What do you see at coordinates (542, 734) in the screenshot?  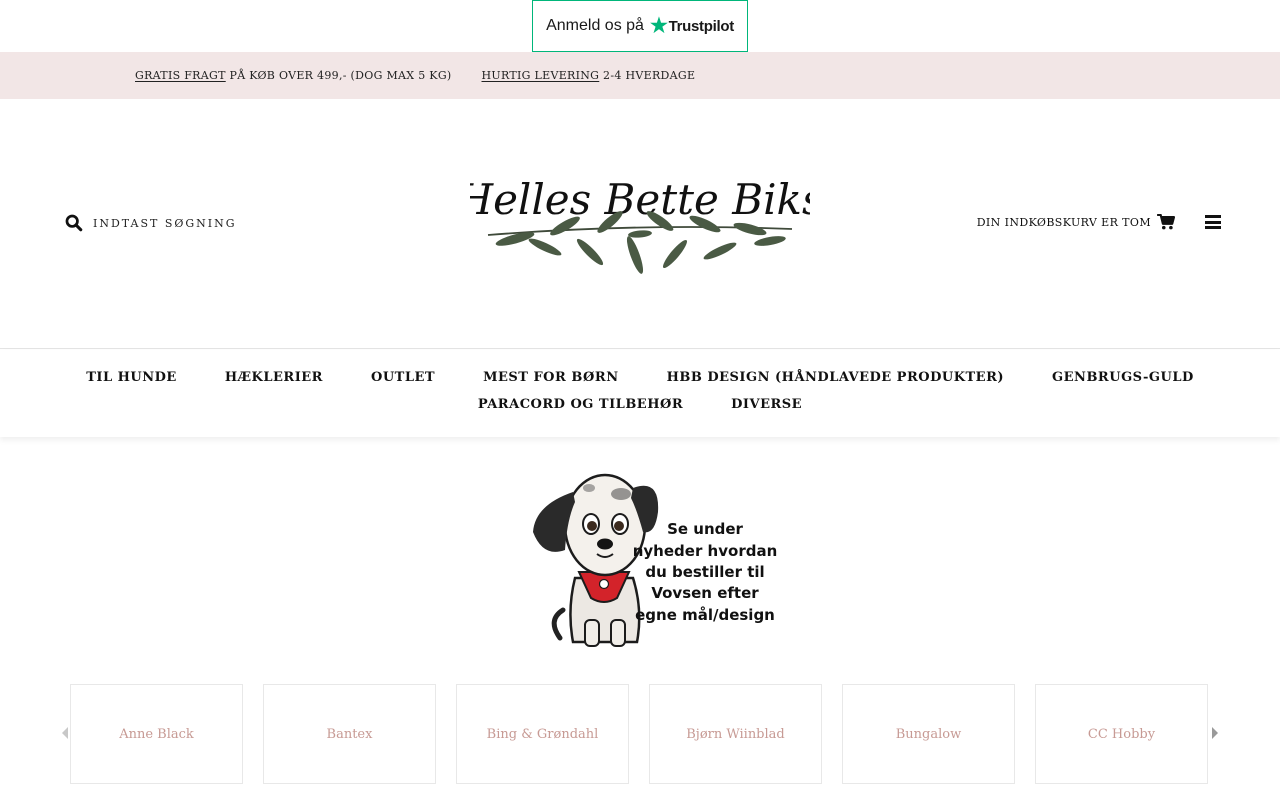 I see `brand-card-bing-grondahl: Bing & Grøndahl` at bounding box center [542, 734].